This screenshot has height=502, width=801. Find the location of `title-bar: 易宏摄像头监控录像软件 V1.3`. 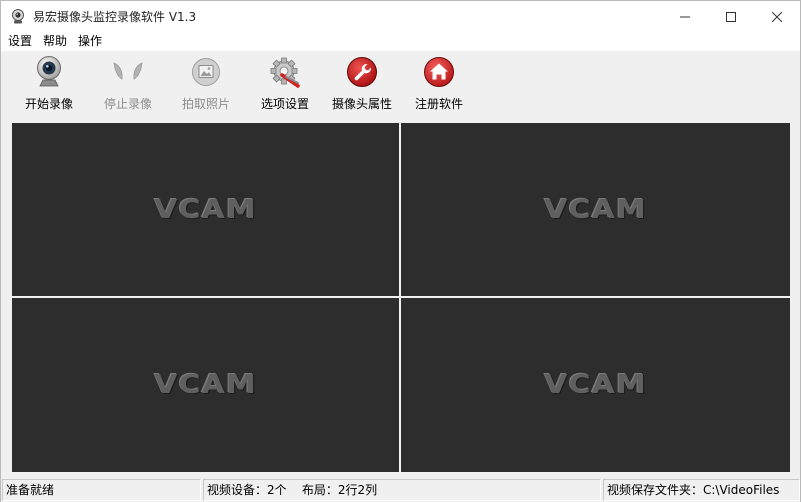

title-bar: 易宏摄像头监控录像软件 V1.3 is located at coordinates (400, 16).